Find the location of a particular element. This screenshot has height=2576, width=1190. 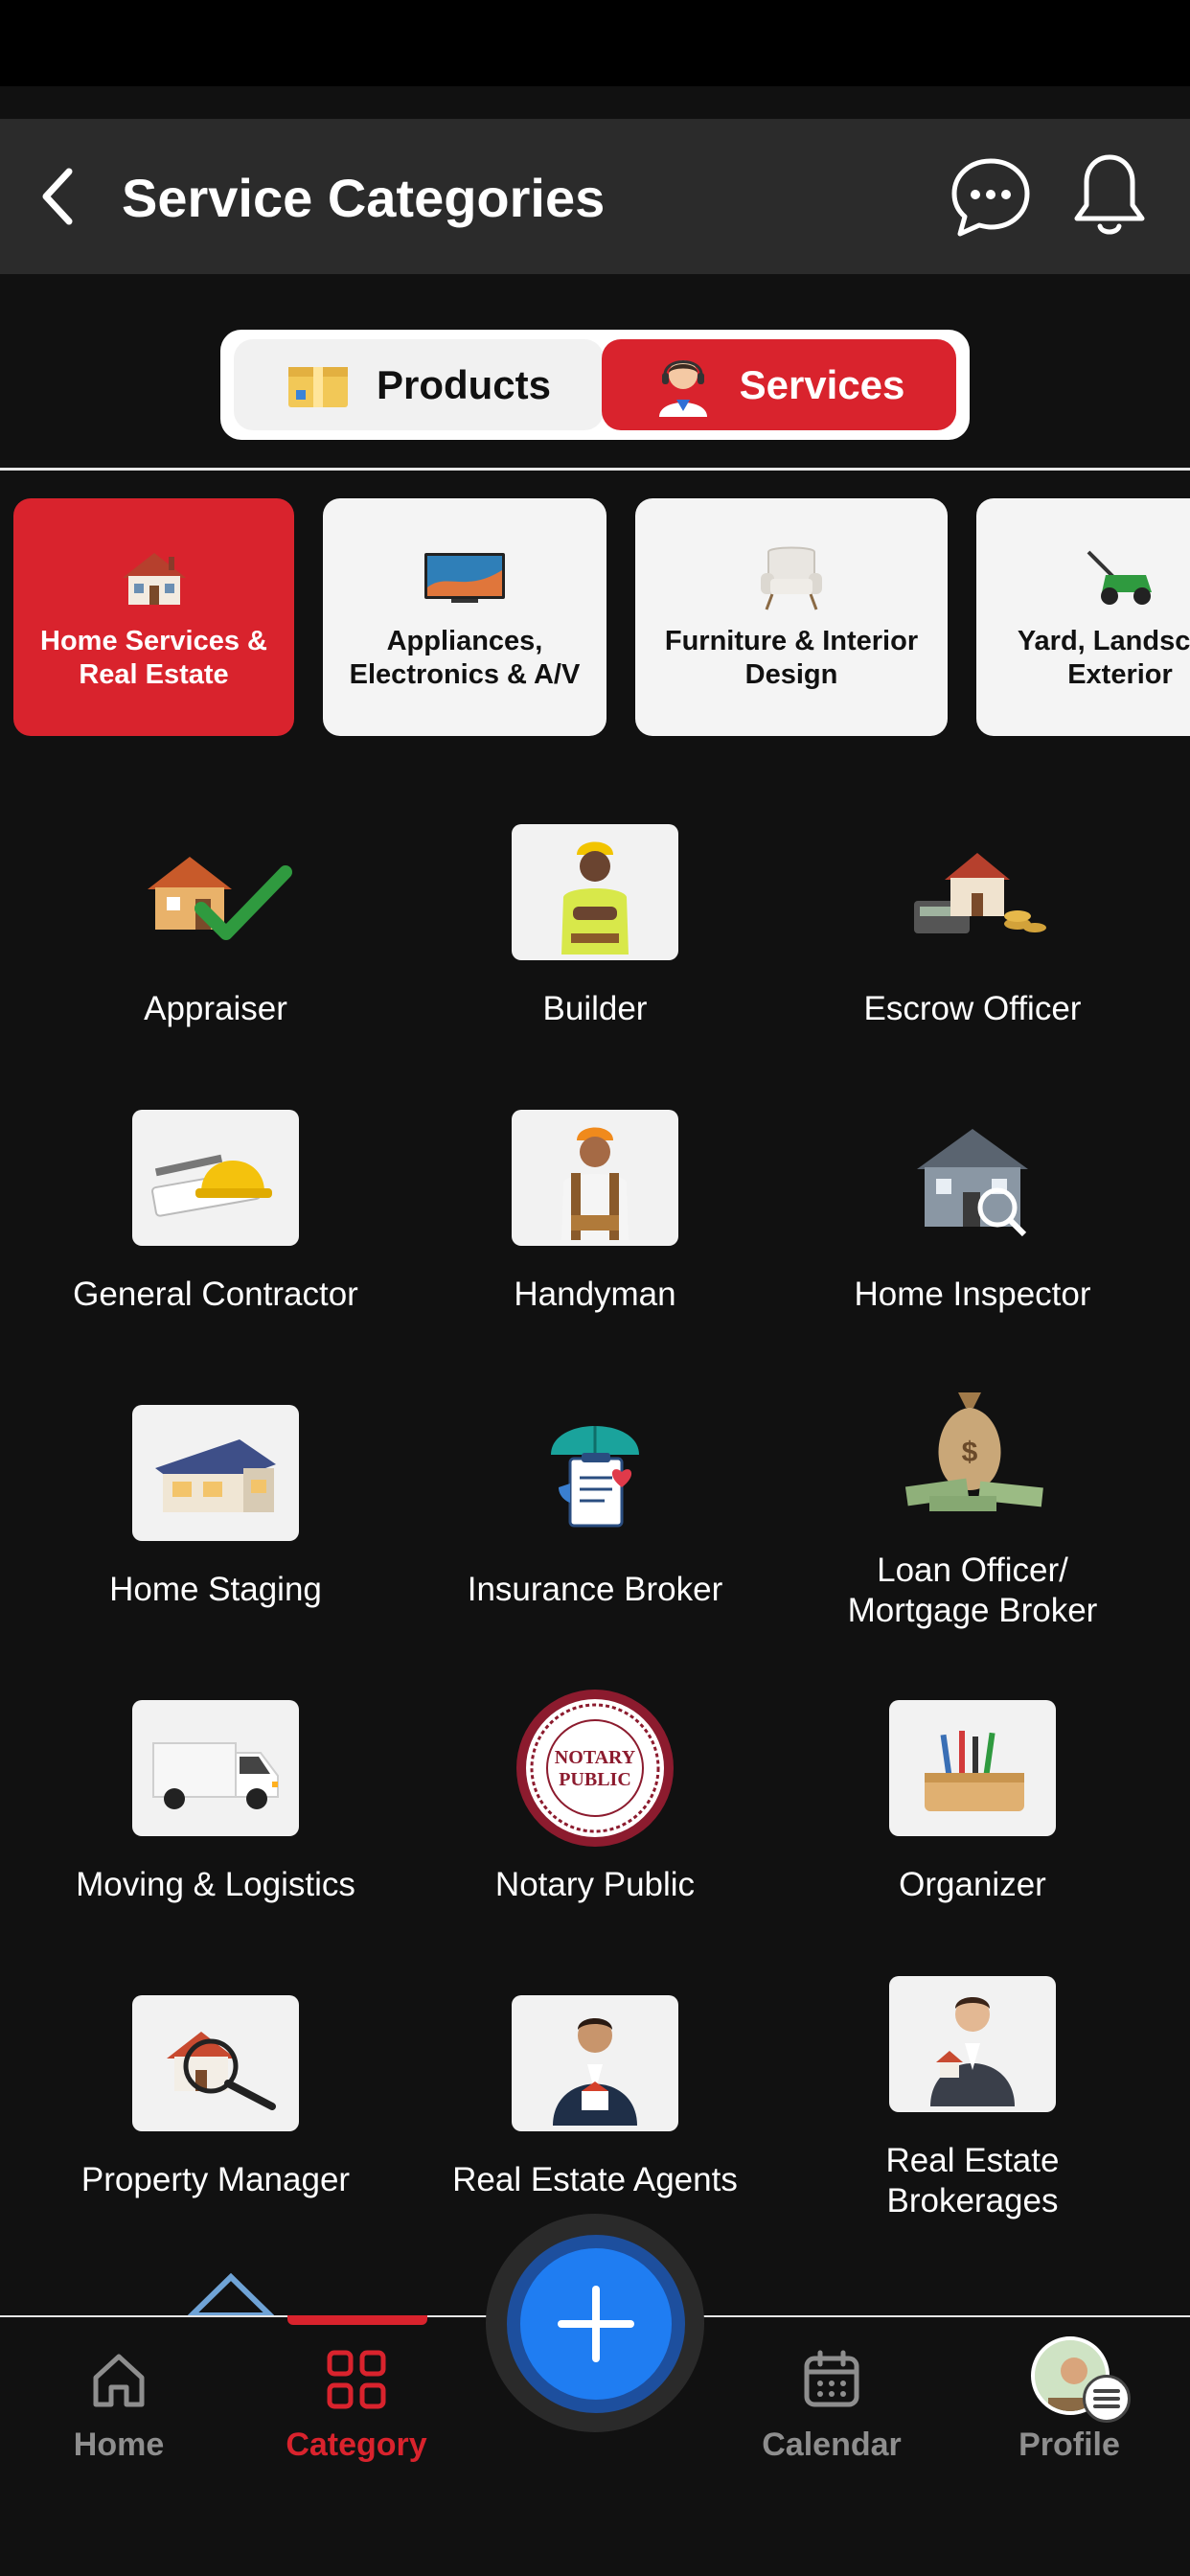

service-label: Loan Officer/ Mortgage Broker is located at coordinates (973, 1590).